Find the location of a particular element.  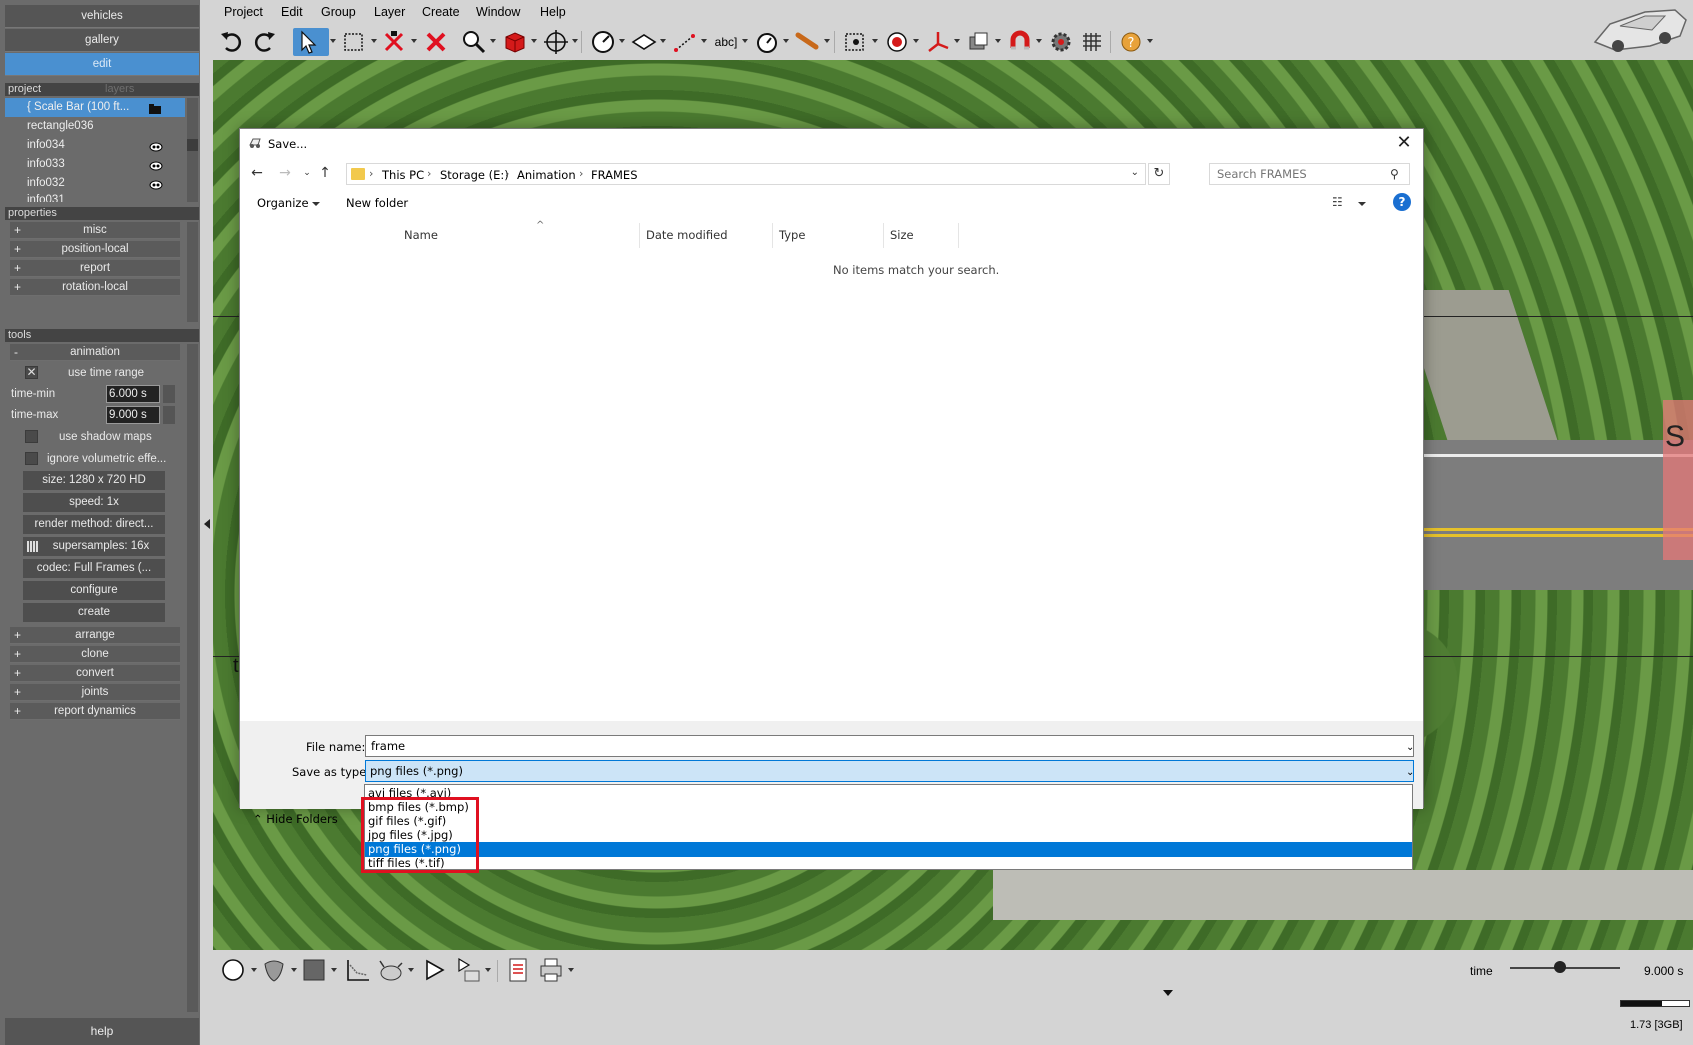

collapse-panel-arrow-icon is located at coordinates (207, 524).